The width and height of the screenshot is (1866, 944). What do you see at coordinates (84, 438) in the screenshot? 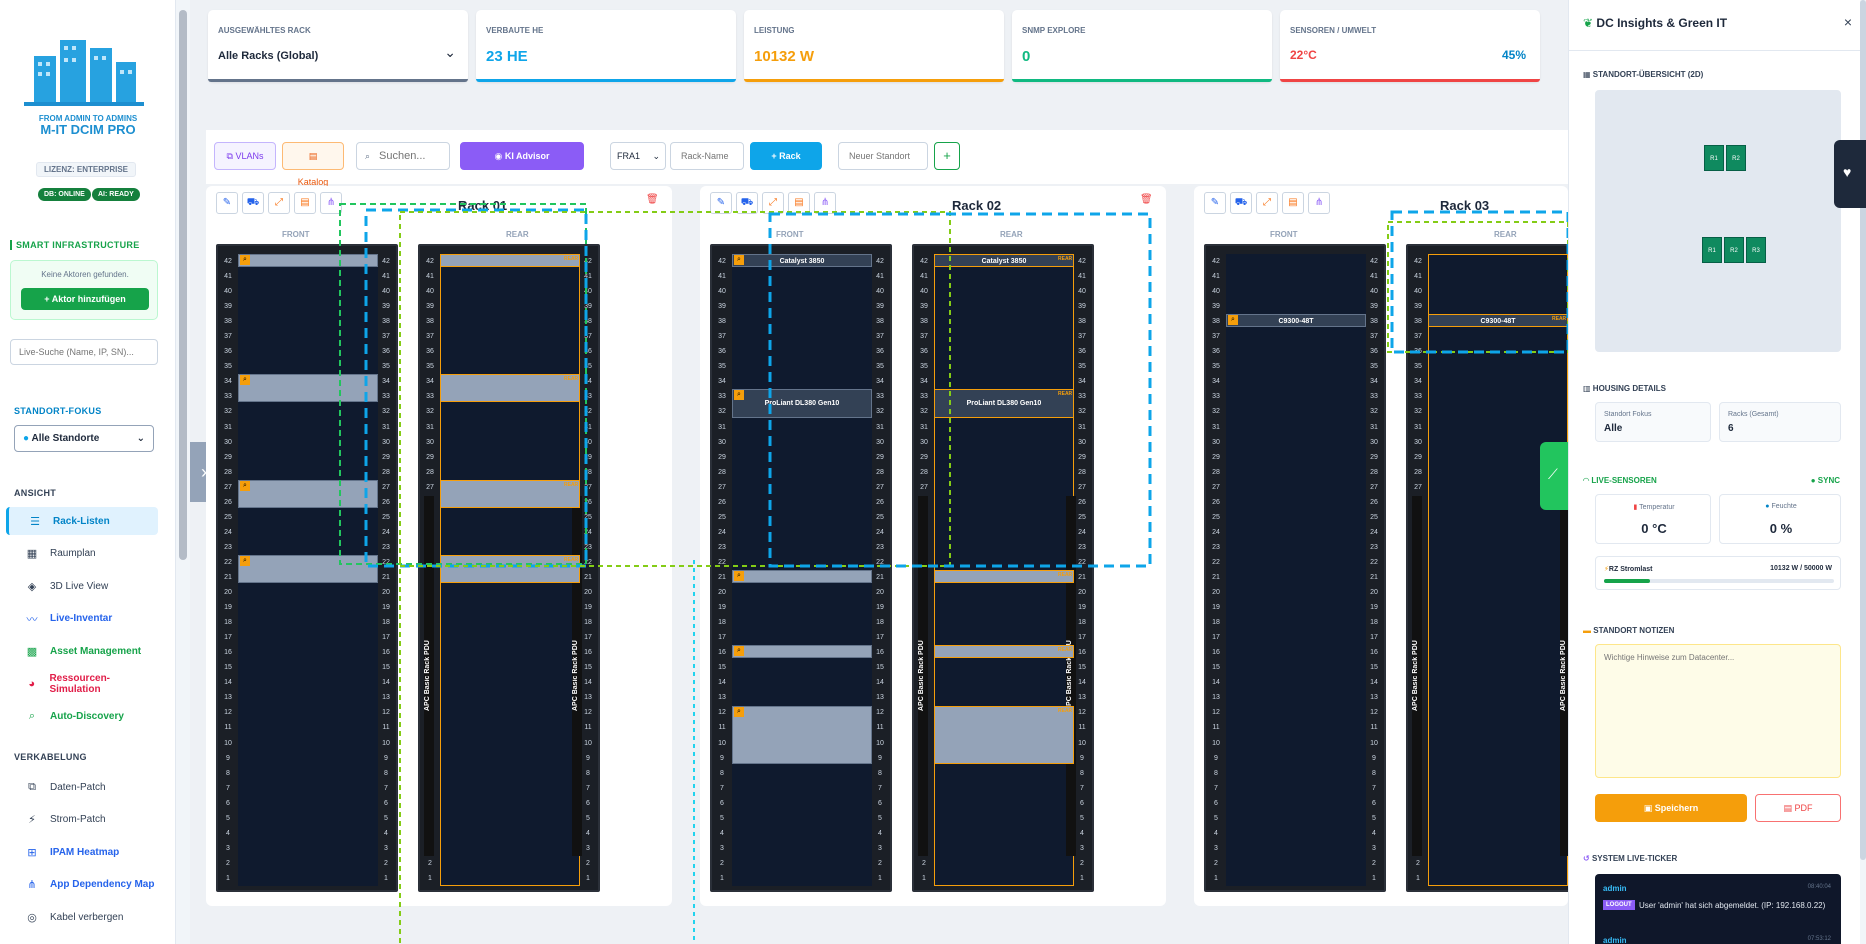
I see `location-select: ● Alle Standorte ⌄` at bounding box center [84, 438].